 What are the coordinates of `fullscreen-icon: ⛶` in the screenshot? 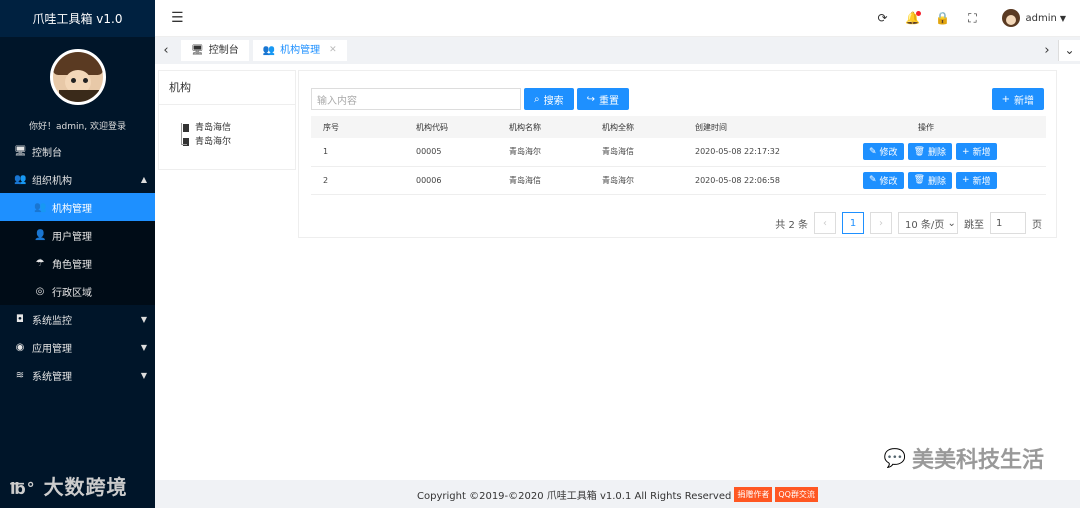 It's located at (973, 18).